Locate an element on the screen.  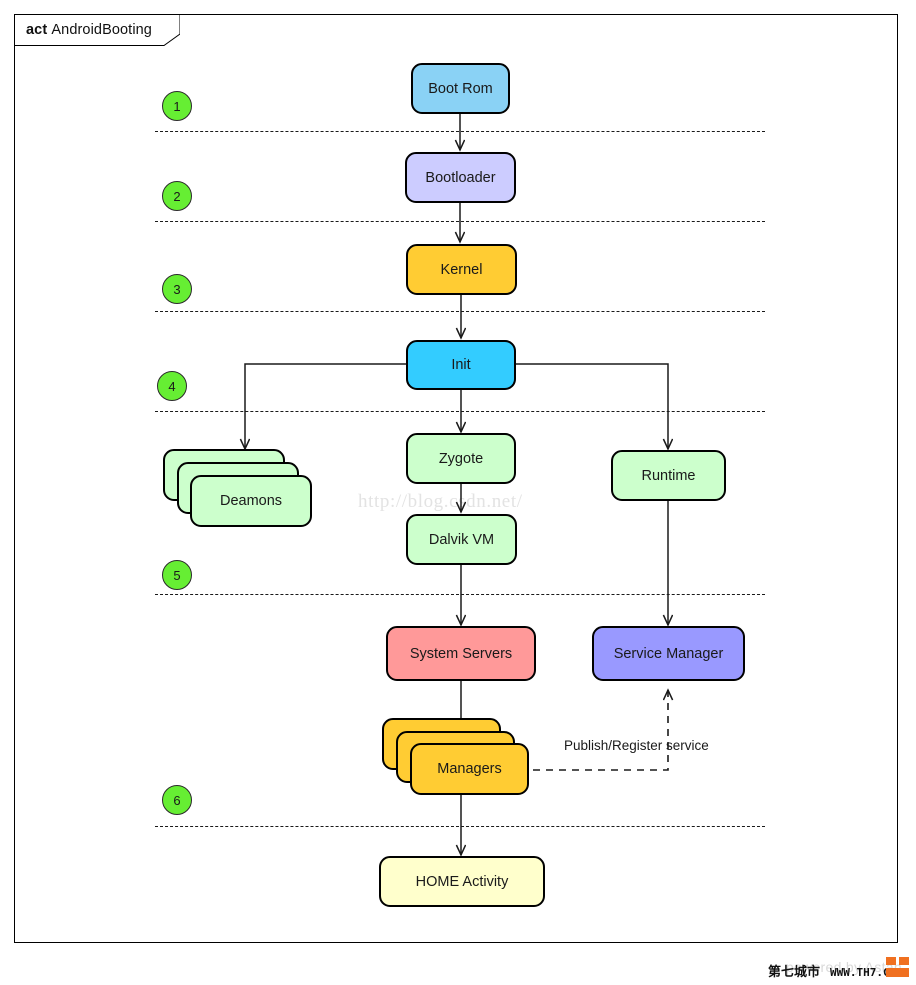
node-bootloader: Bootloader is located at coordinates (460, 177).